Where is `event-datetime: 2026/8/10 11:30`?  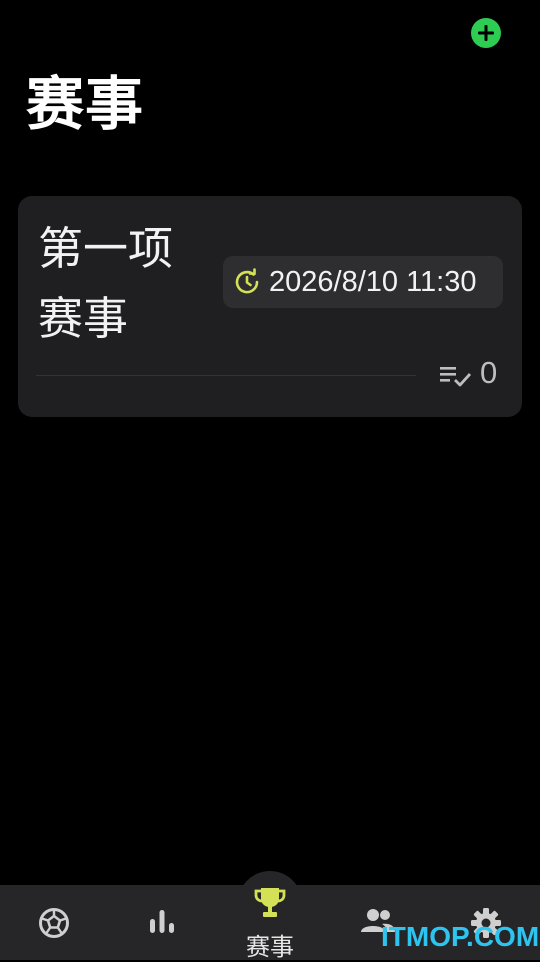 event-datetime: 2026/8/10 11:30 is located at coordinates (373, 281).